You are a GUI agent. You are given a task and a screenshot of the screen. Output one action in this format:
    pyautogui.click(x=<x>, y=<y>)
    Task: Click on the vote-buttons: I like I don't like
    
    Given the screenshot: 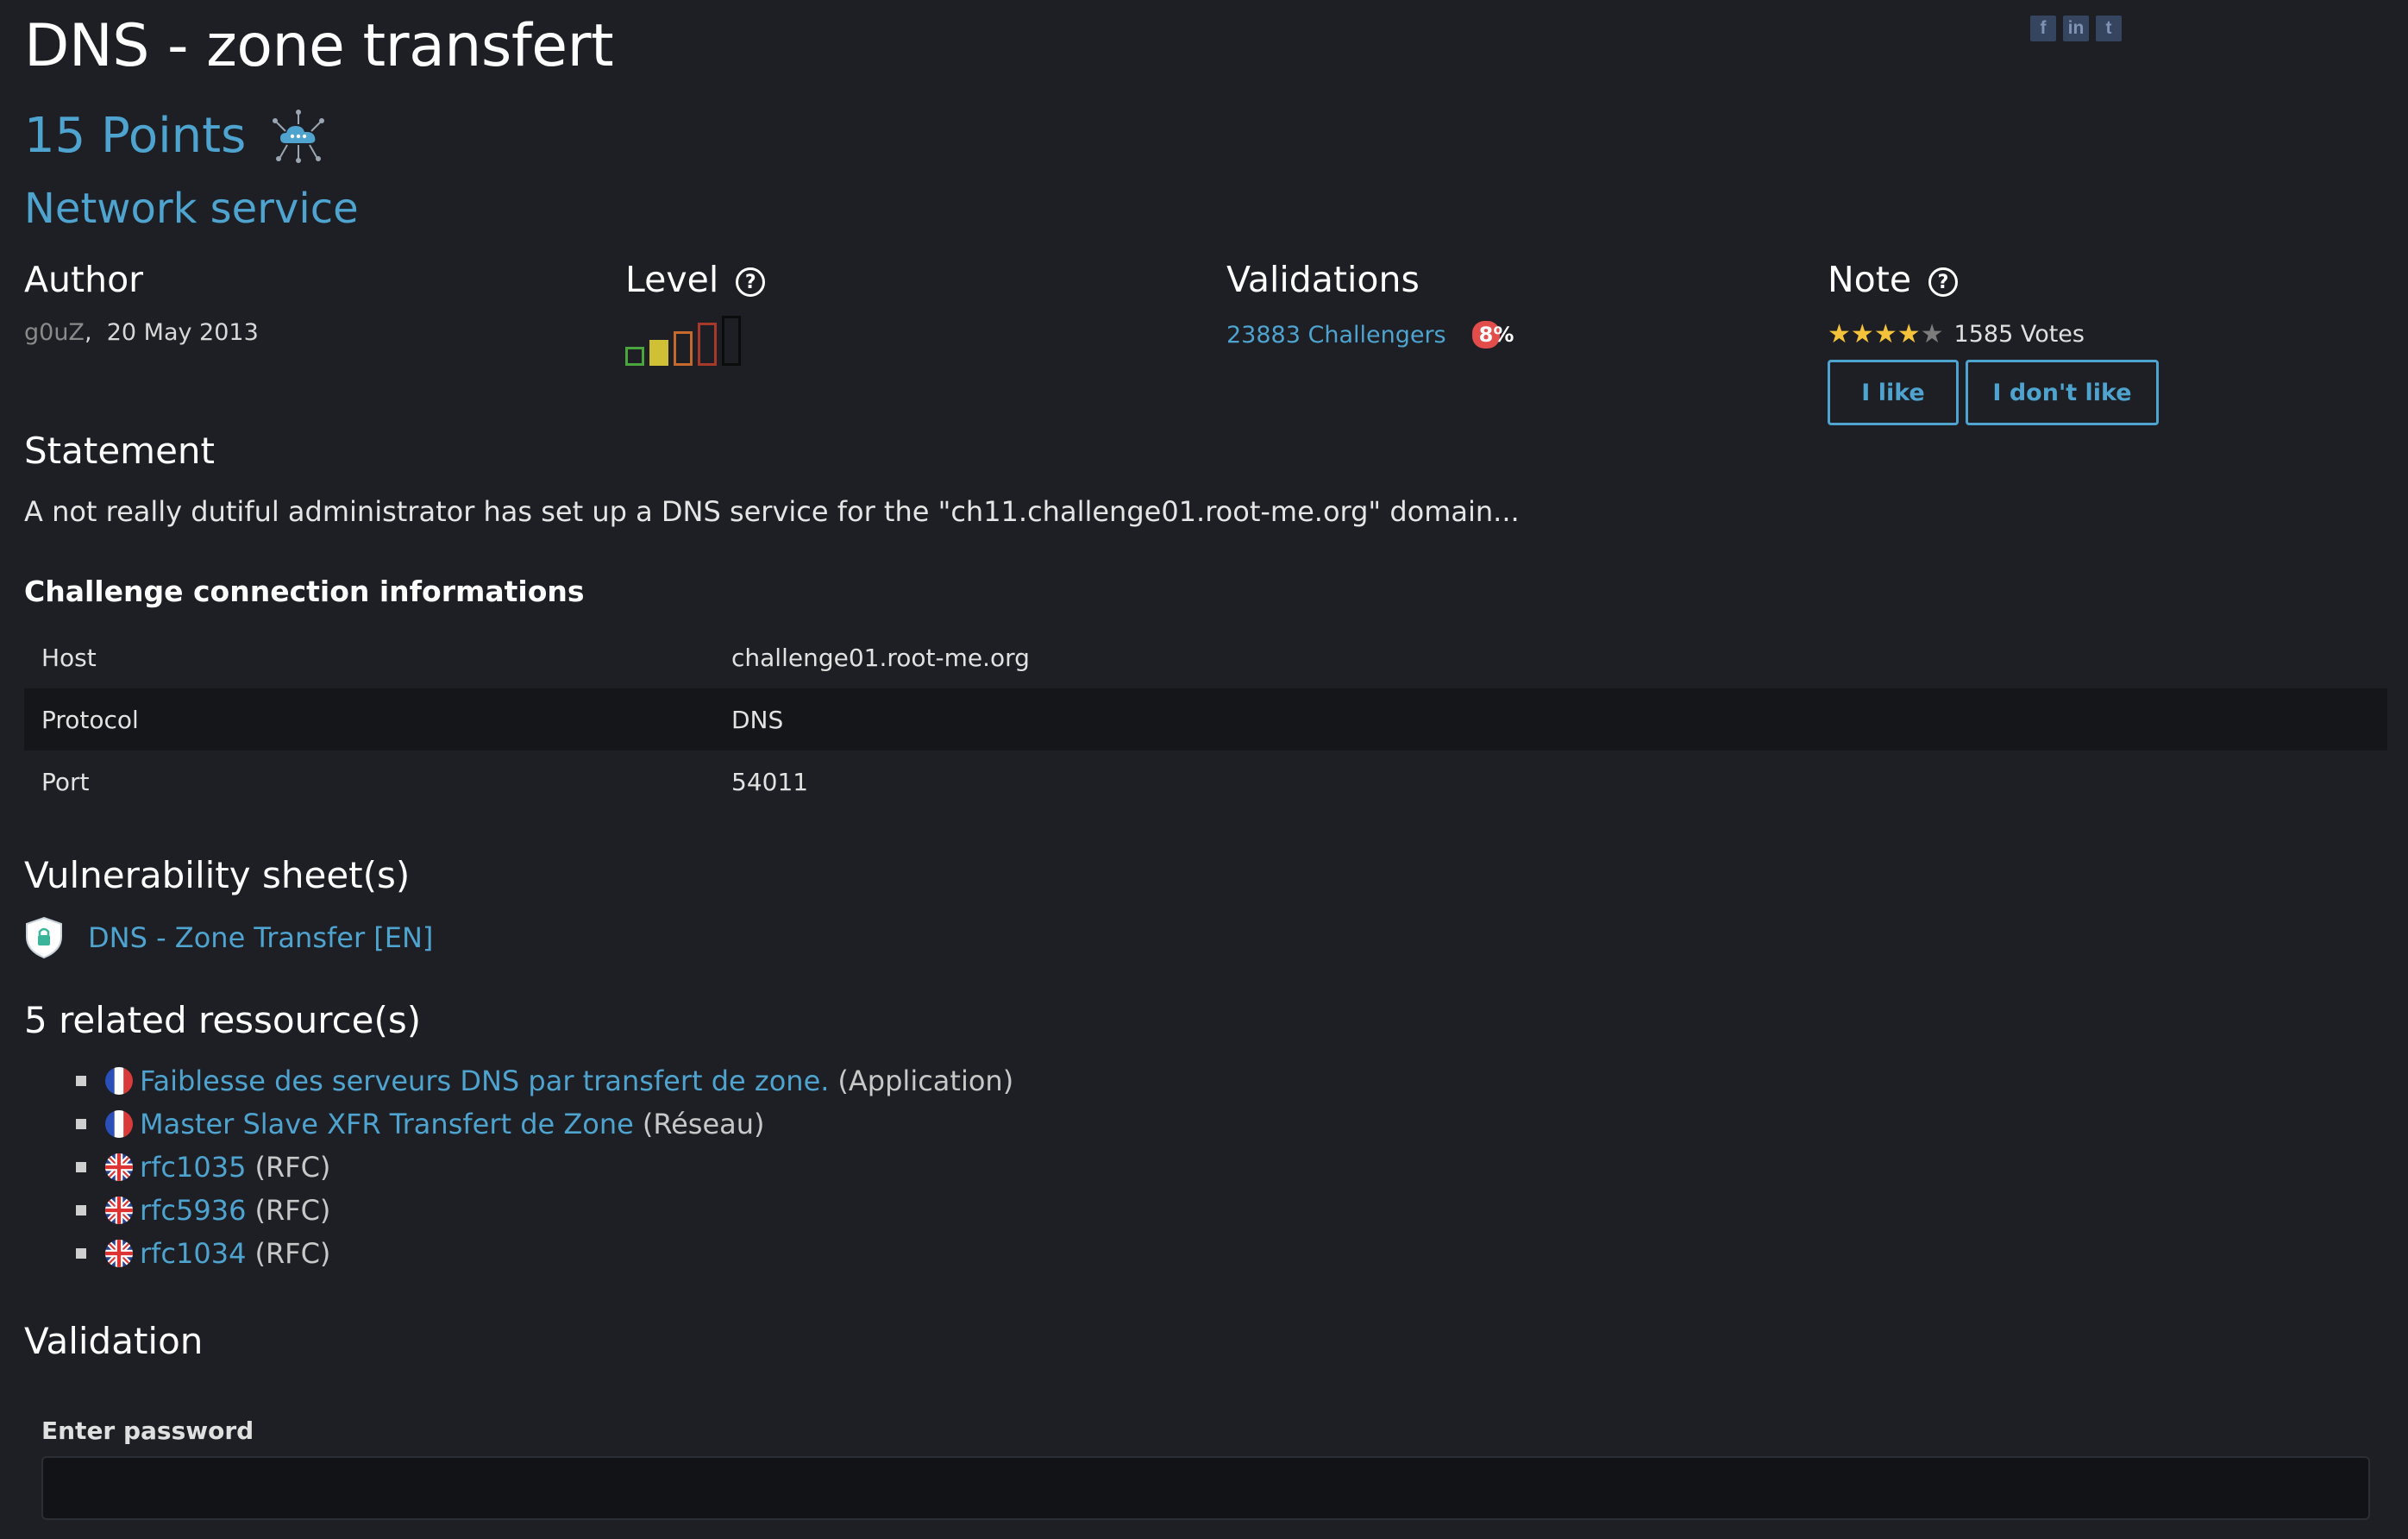 What is the action you would take?
    pyautogui.click(x=1994, y=392)
    